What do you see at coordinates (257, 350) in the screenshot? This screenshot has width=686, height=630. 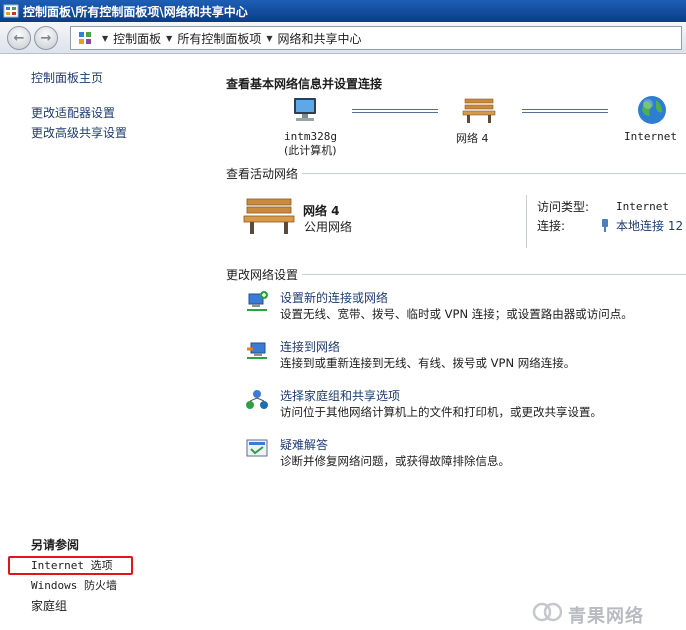 I see `connect-network-icon` at bounding box center [257, 350].